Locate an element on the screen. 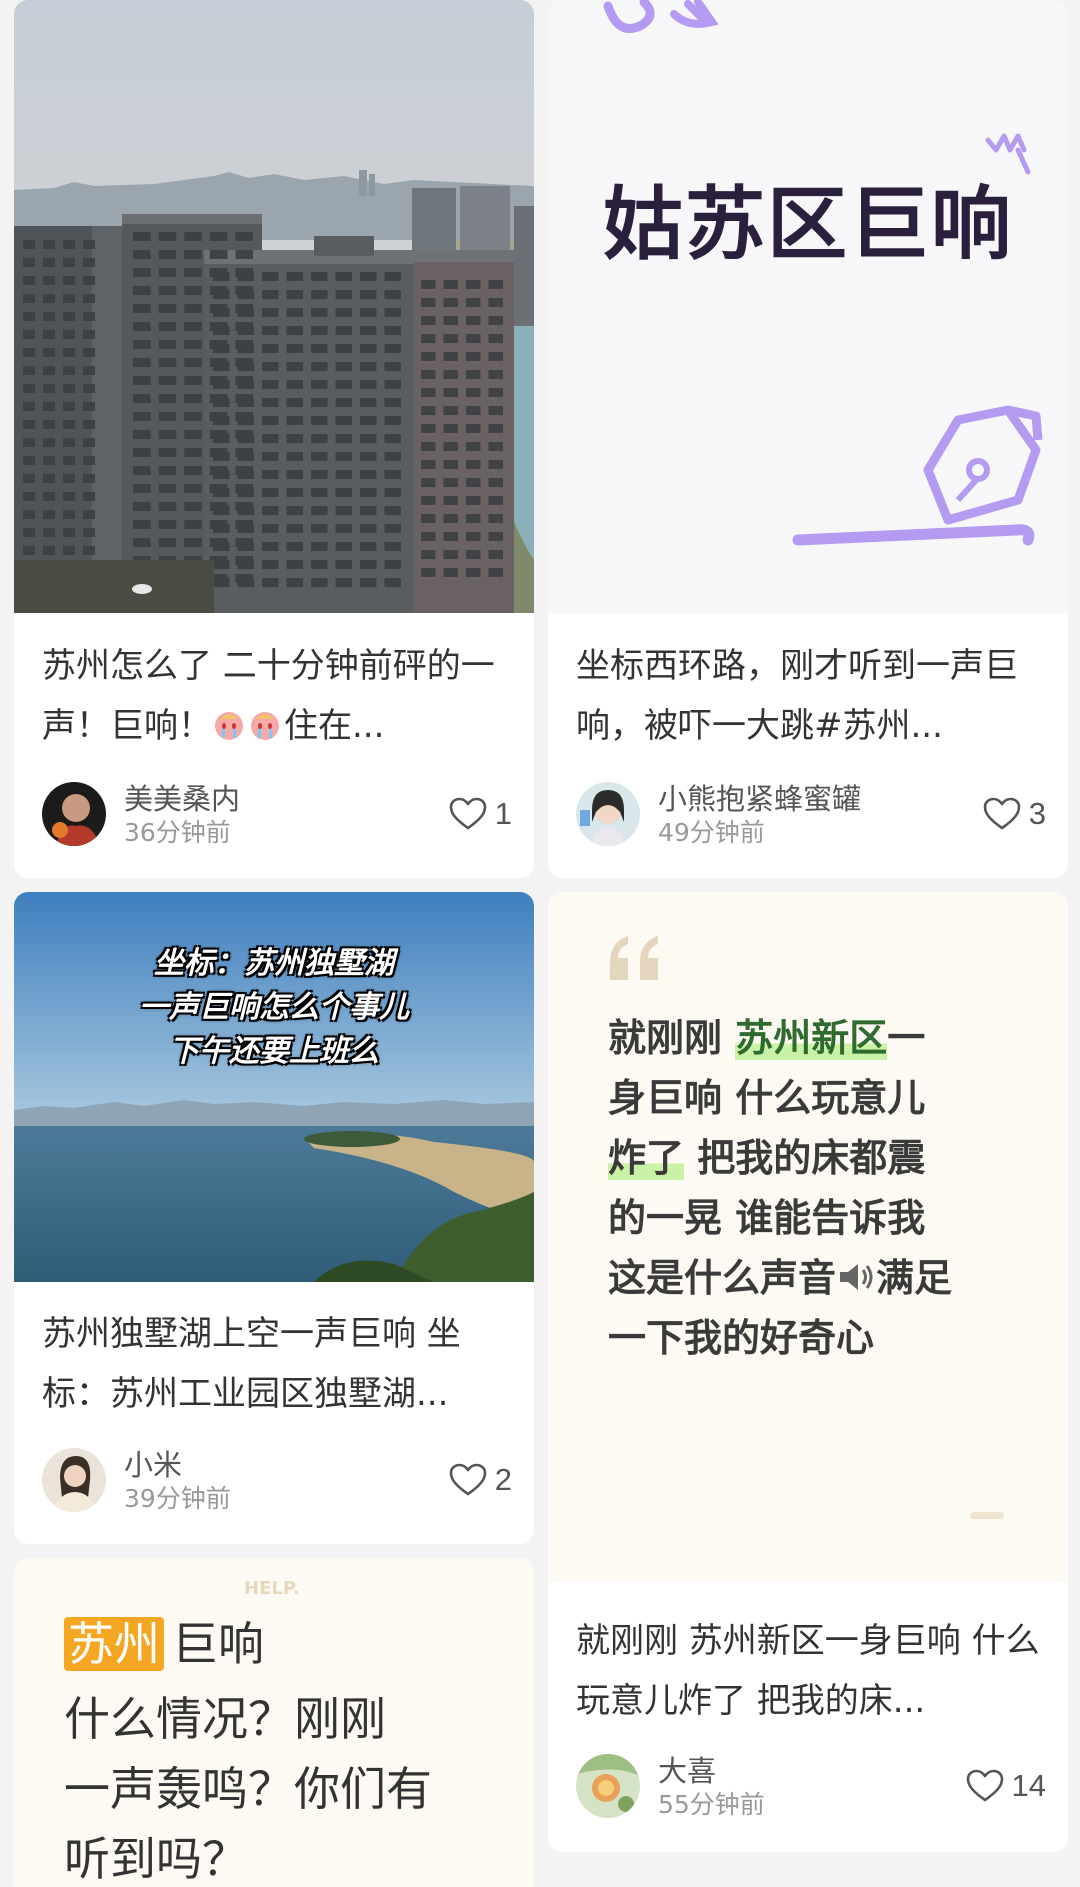 This screenshot has height=1887, width=1080. post-card-5: HELP. 苏州 巨响 什么情况？刚刚 一声轰鸣？你们有 听到吗？ is located at coordinates (274, 1722).